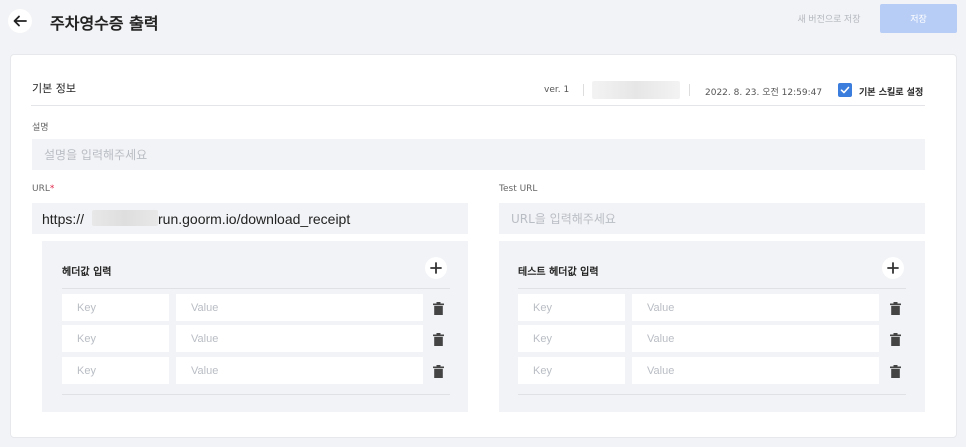  What do you see at coordinates (483, 22) in the screenshot?
I see `top-bar: 주차영수증 출력 새 버전으로 저장 저장` at bounding box center [483, 22].